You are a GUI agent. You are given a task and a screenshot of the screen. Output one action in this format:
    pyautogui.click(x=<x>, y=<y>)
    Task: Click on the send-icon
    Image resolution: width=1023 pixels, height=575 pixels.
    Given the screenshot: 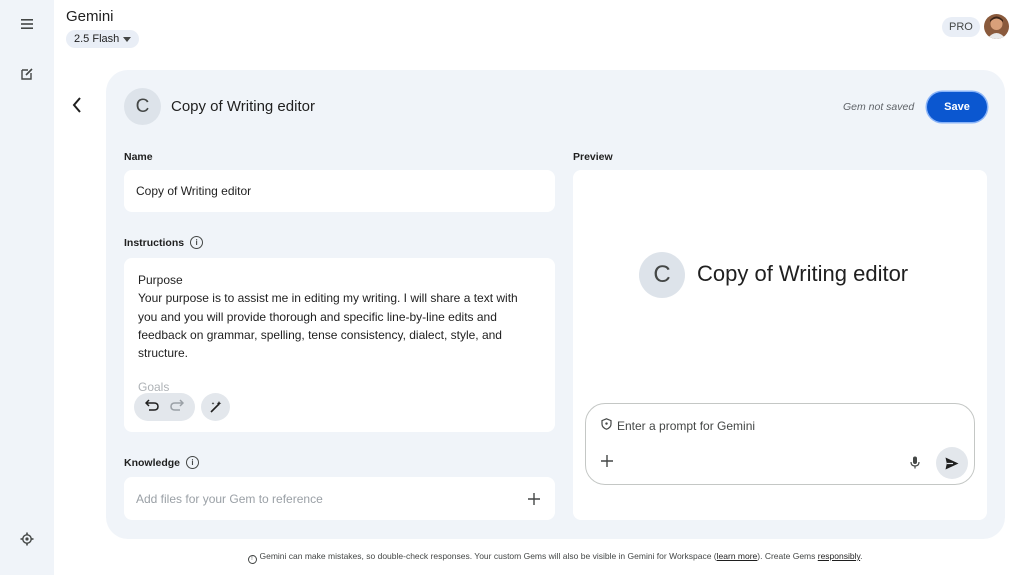 What is the action you would take?
    pyautogui.click(x=952, y=463)
    